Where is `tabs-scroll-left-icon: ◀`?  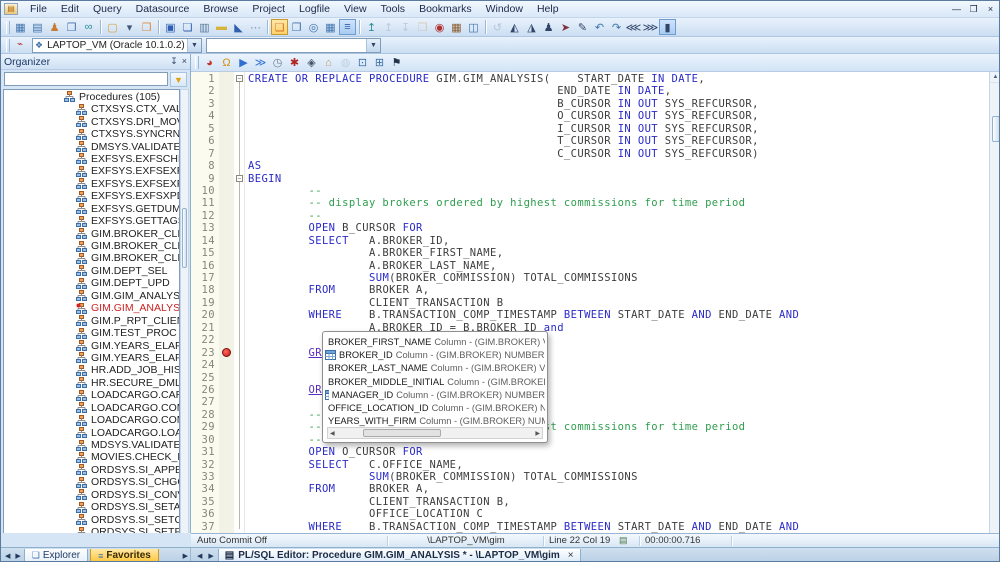
tabs-scroll-left-icon: ◀ is located at coordinates (7, 556).